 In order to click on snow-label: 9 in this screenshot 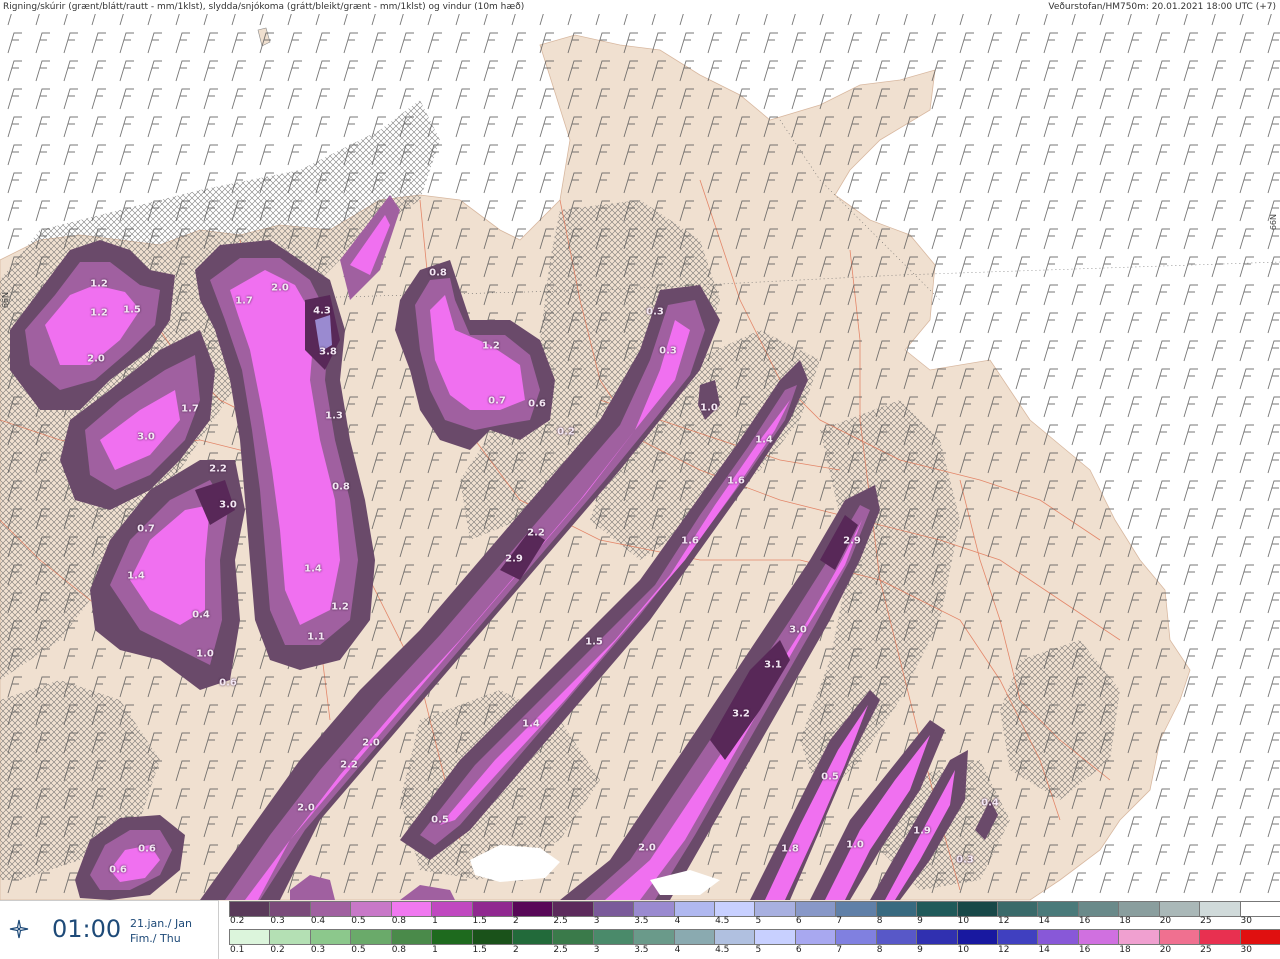, I will do `click(920, 921)`.